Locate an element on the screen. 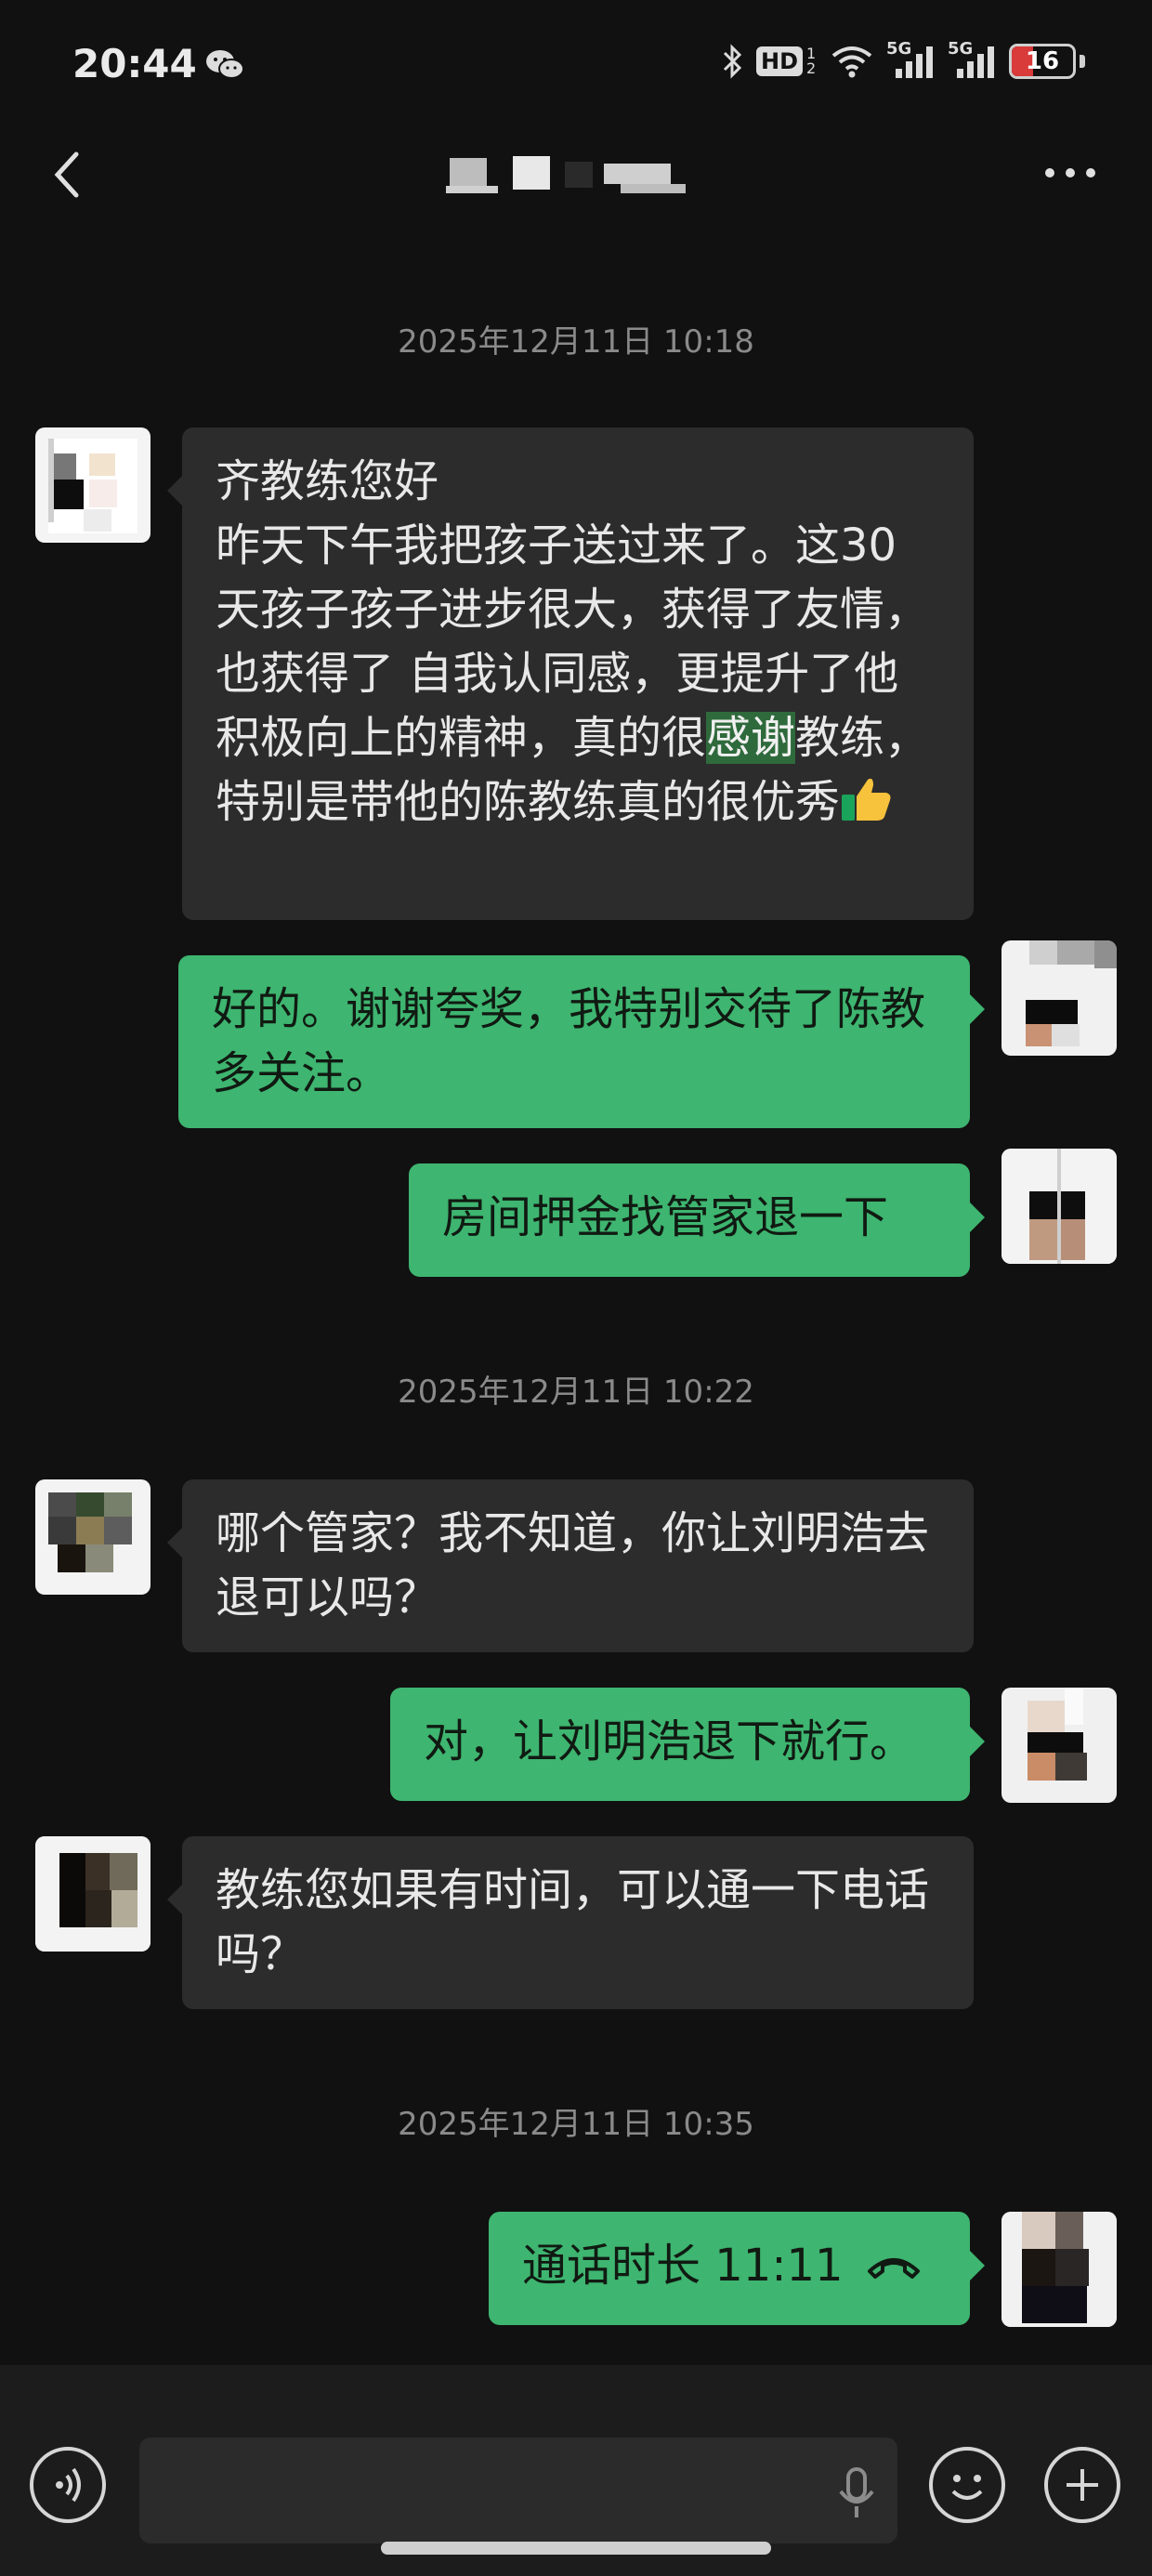  plus-icon is located at coordinates (1082, 2485).